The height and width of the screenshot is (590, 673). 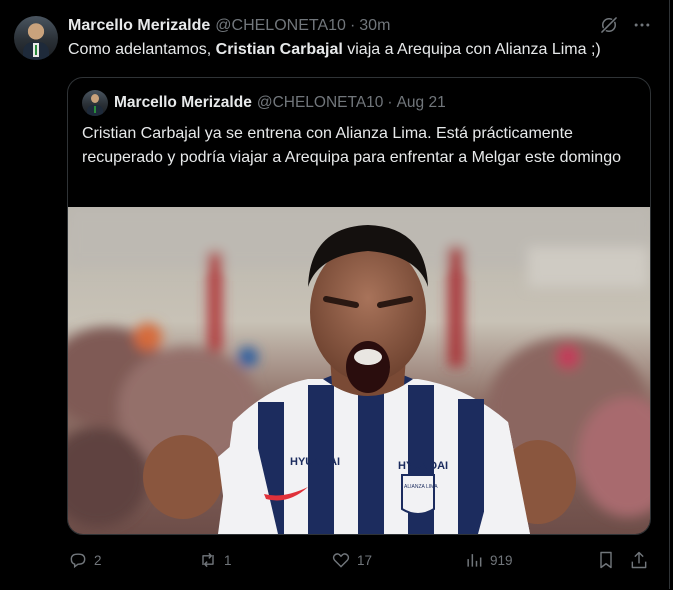 What do you see at coordinates (423, 466) in the screenshot?
I see `jersey-sponsor-right: HYUNDAI` at bounding box center [423, 466].